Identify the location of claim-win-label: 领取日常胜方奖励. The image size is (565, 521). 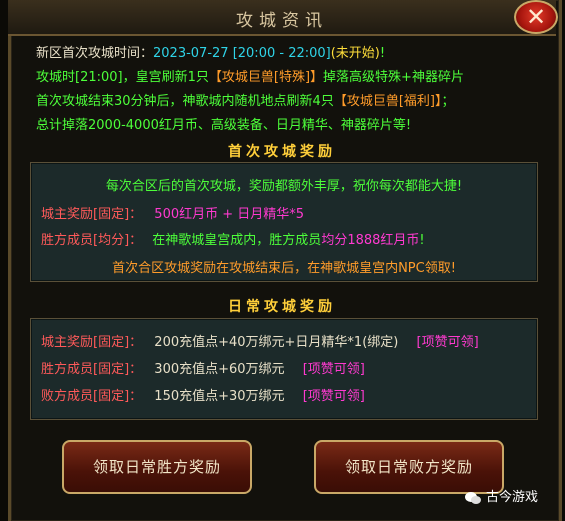
(156, 467).